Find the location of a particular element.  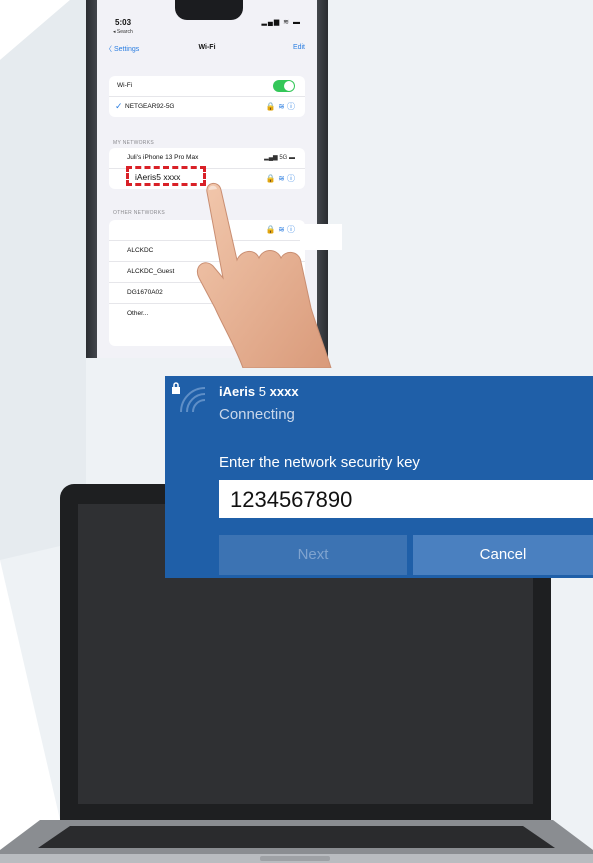

page-title: Wi-Fi is located at coordinates (207, 47).